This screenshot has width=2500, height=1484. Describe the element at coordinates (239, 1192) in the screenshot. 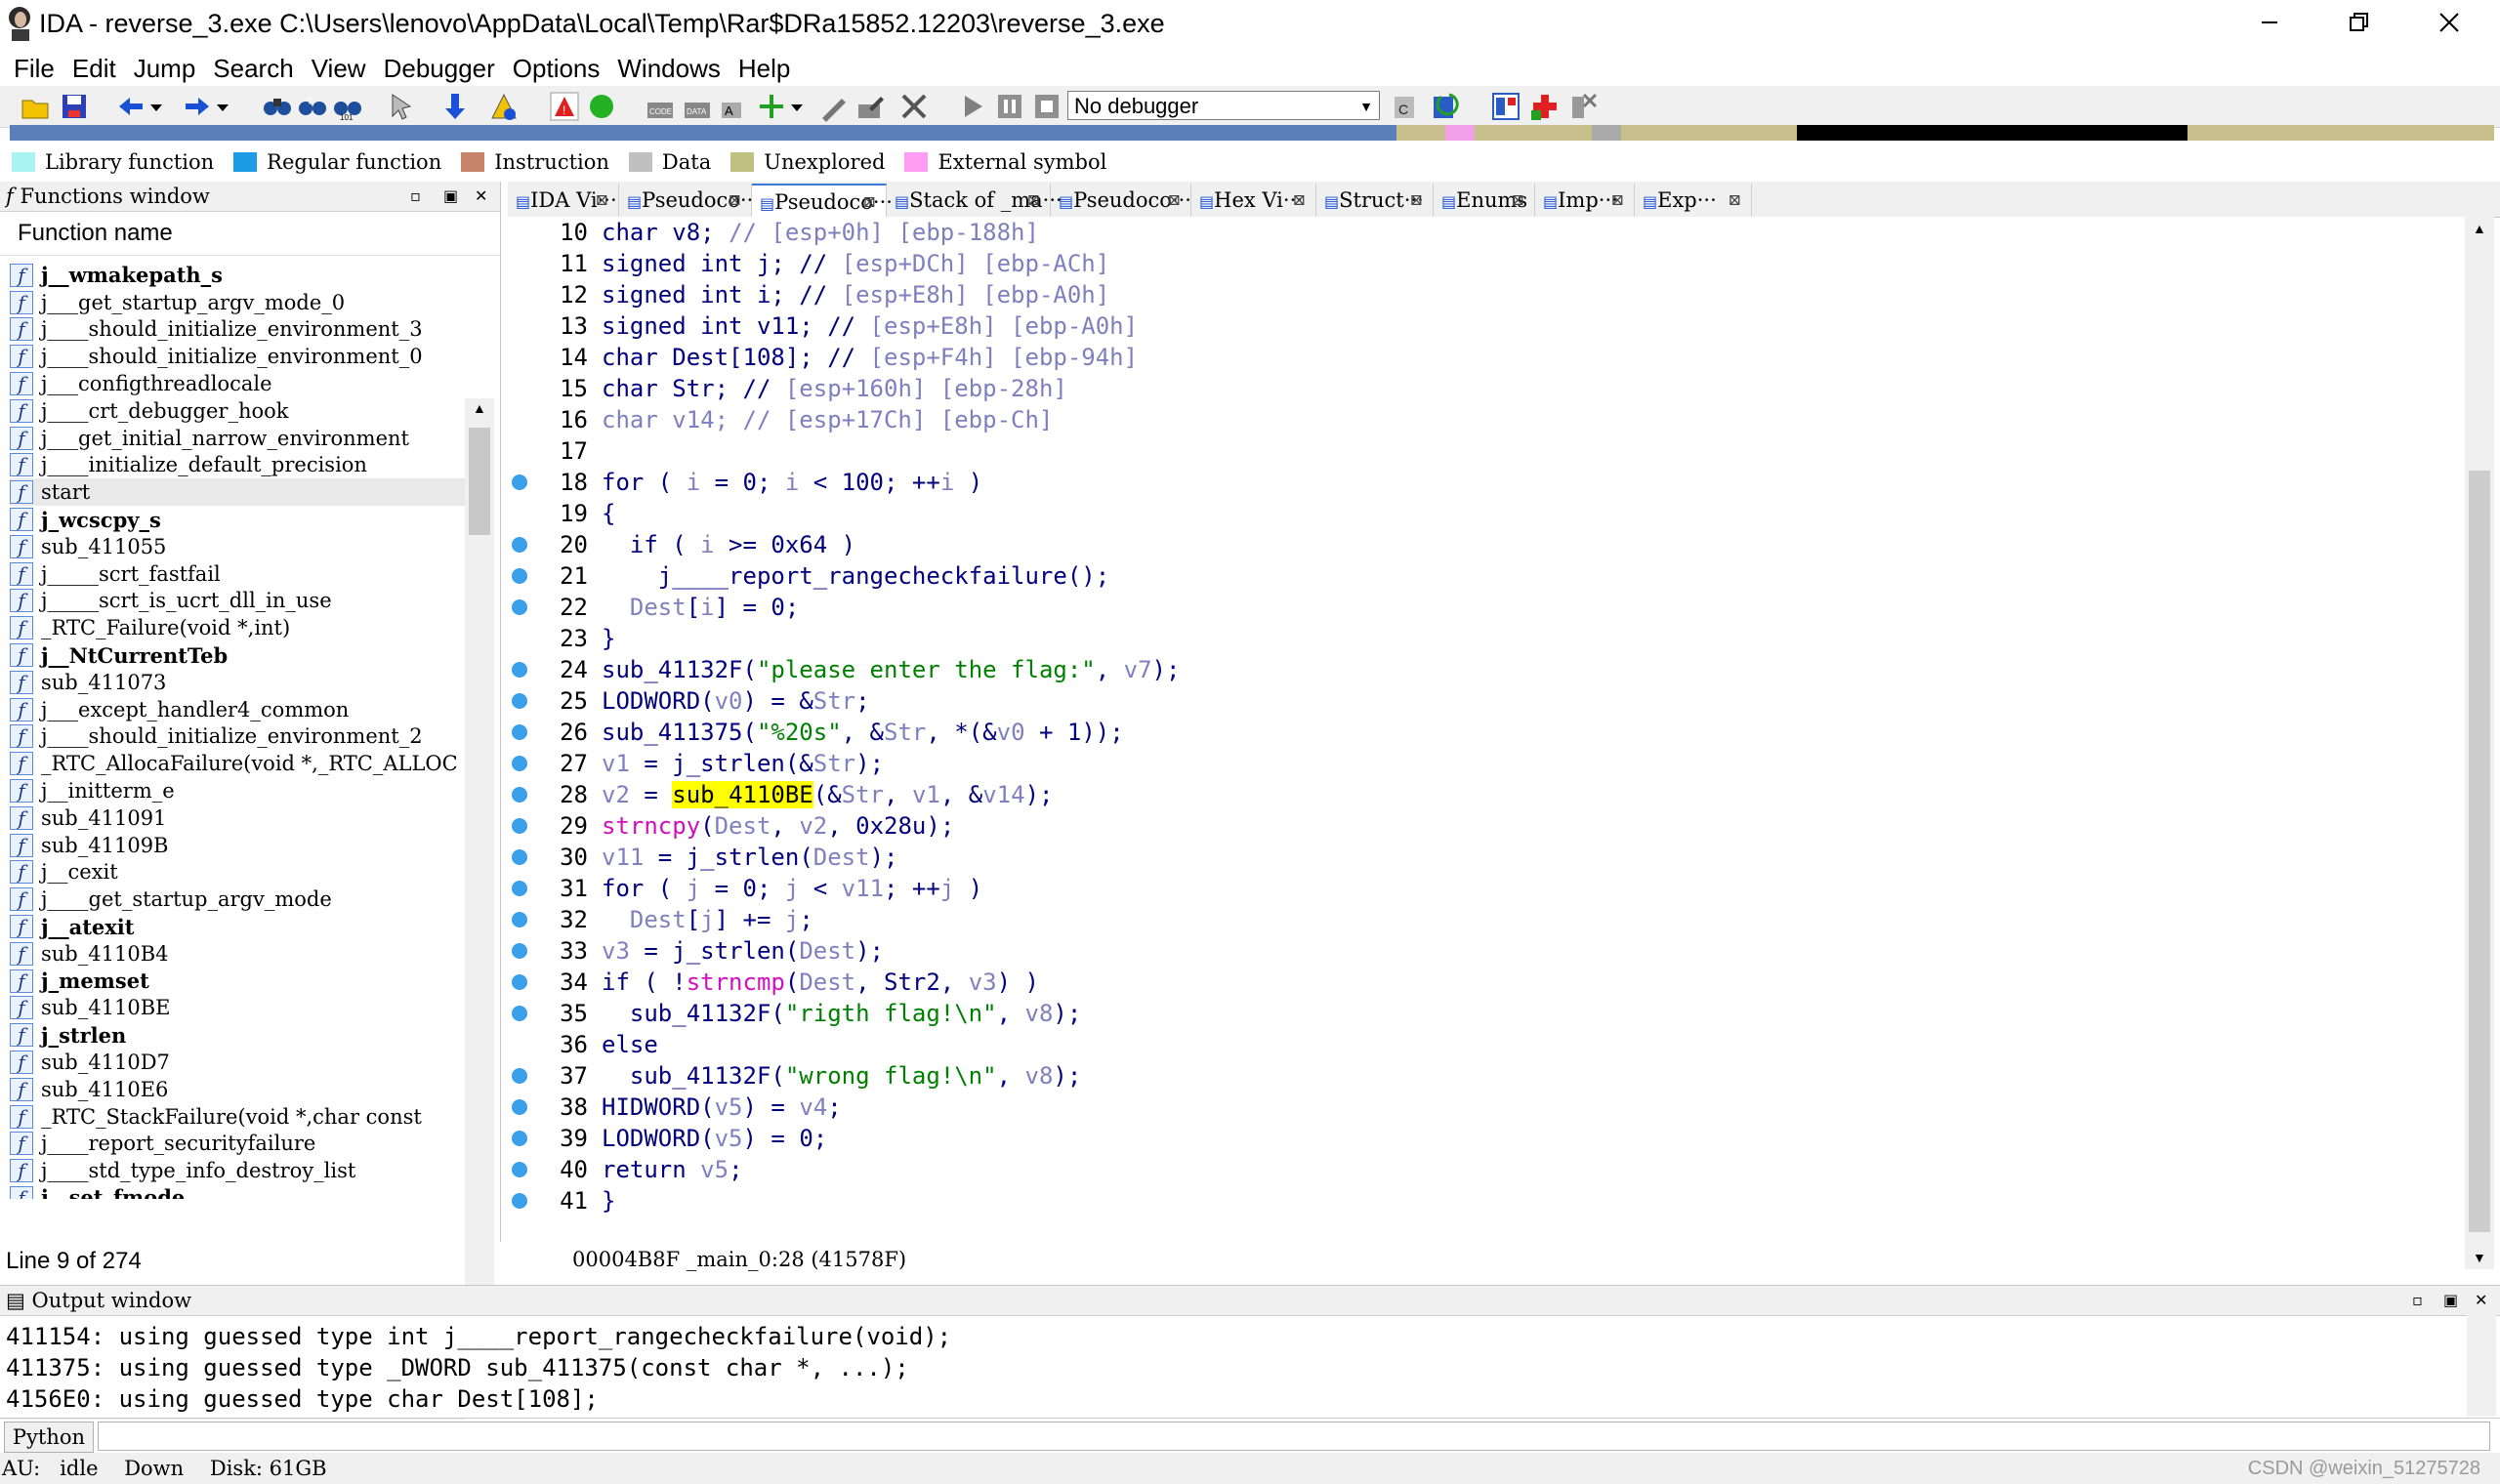

I see `function-row: f j__set_fmode` at that location.